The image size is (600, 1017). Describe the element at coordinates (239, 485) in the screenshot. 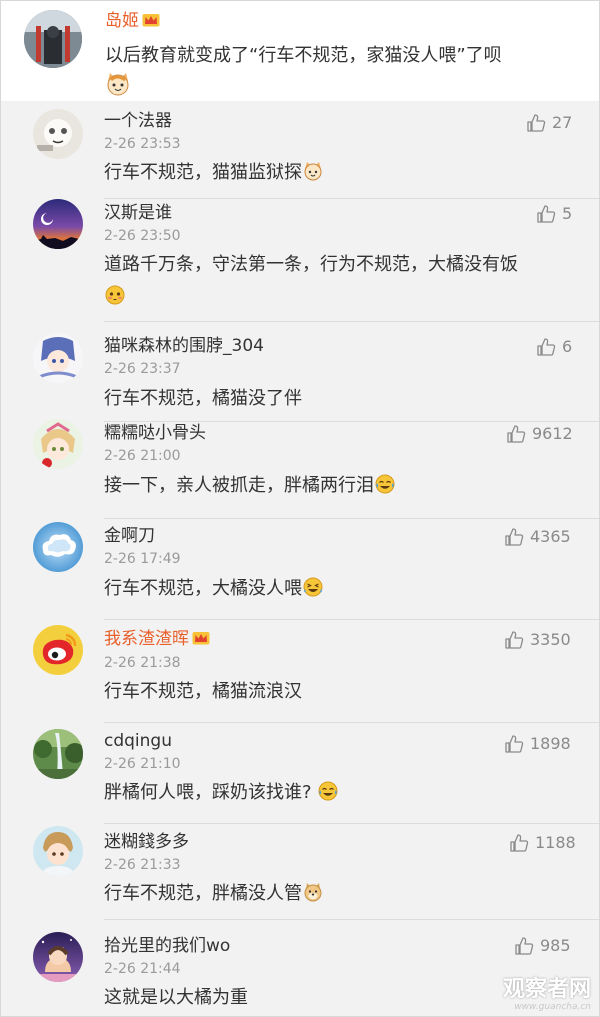

I see `reply-text-content: 接一下，亲人被抓走，胖橘两行泪` at that location.